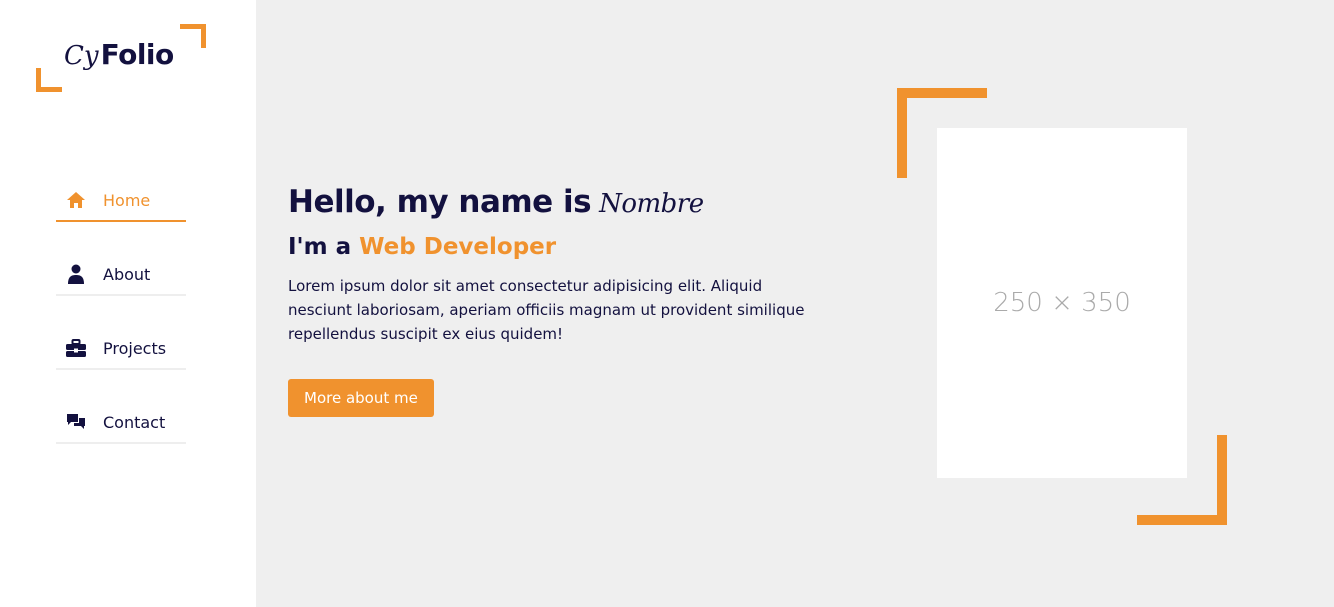 Image resolution: width=1334 pixels, height=607 pixels. I want to click on nav-item-label: About, so click(127, 274).